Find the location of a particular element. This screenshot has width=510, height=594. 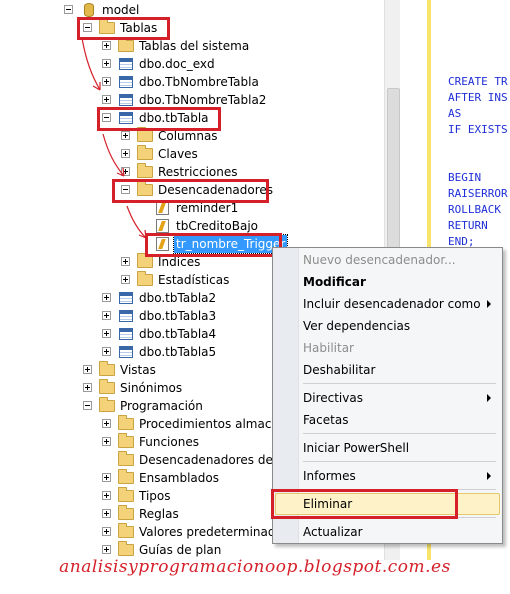

menu-item-iniciar-powershell: Iniciar PowerShell is located at coordinates (356, 448).